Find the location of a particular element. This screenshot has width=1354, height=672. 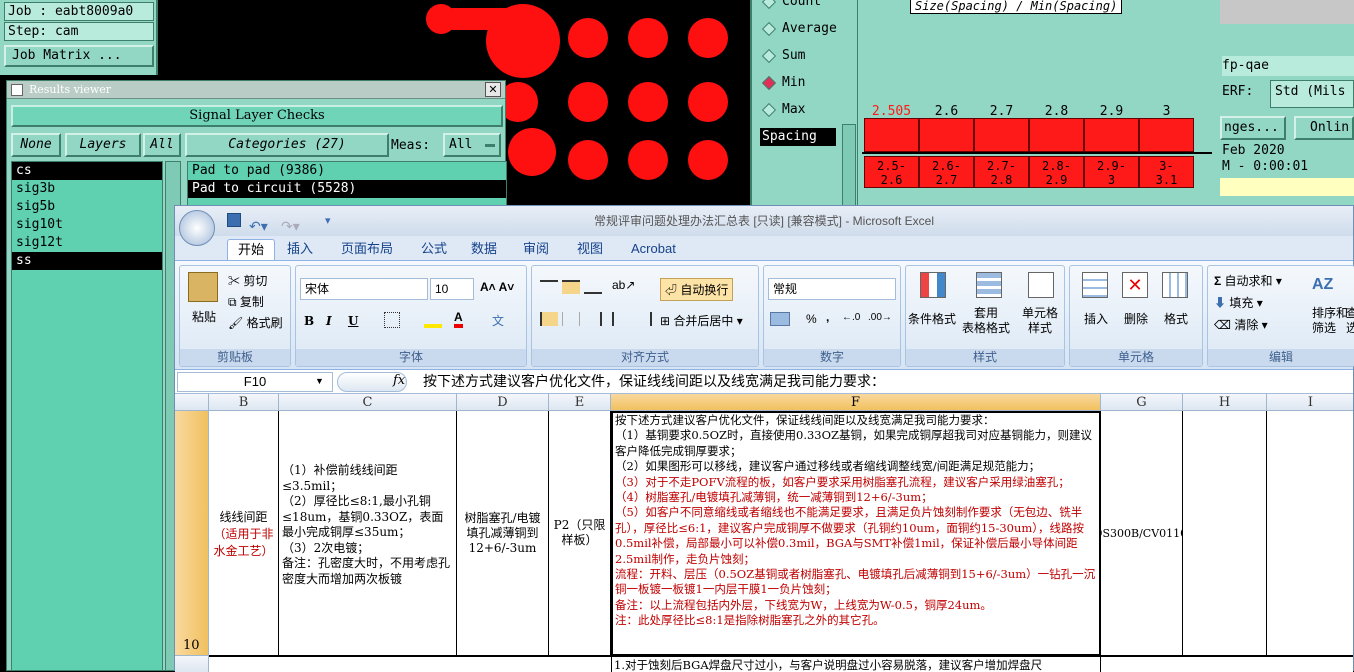

delete-cells-icon: ✕ is located at coordinates (1135, 285).